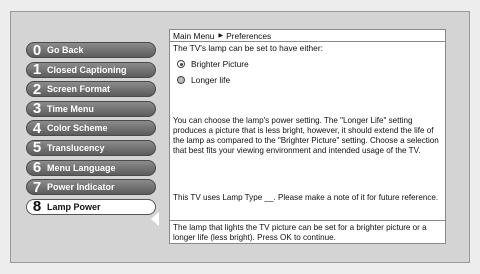  Describe the element at coordinates (311, 80) in the screenshot. I see `option-longer-life: Longer life` at that location.